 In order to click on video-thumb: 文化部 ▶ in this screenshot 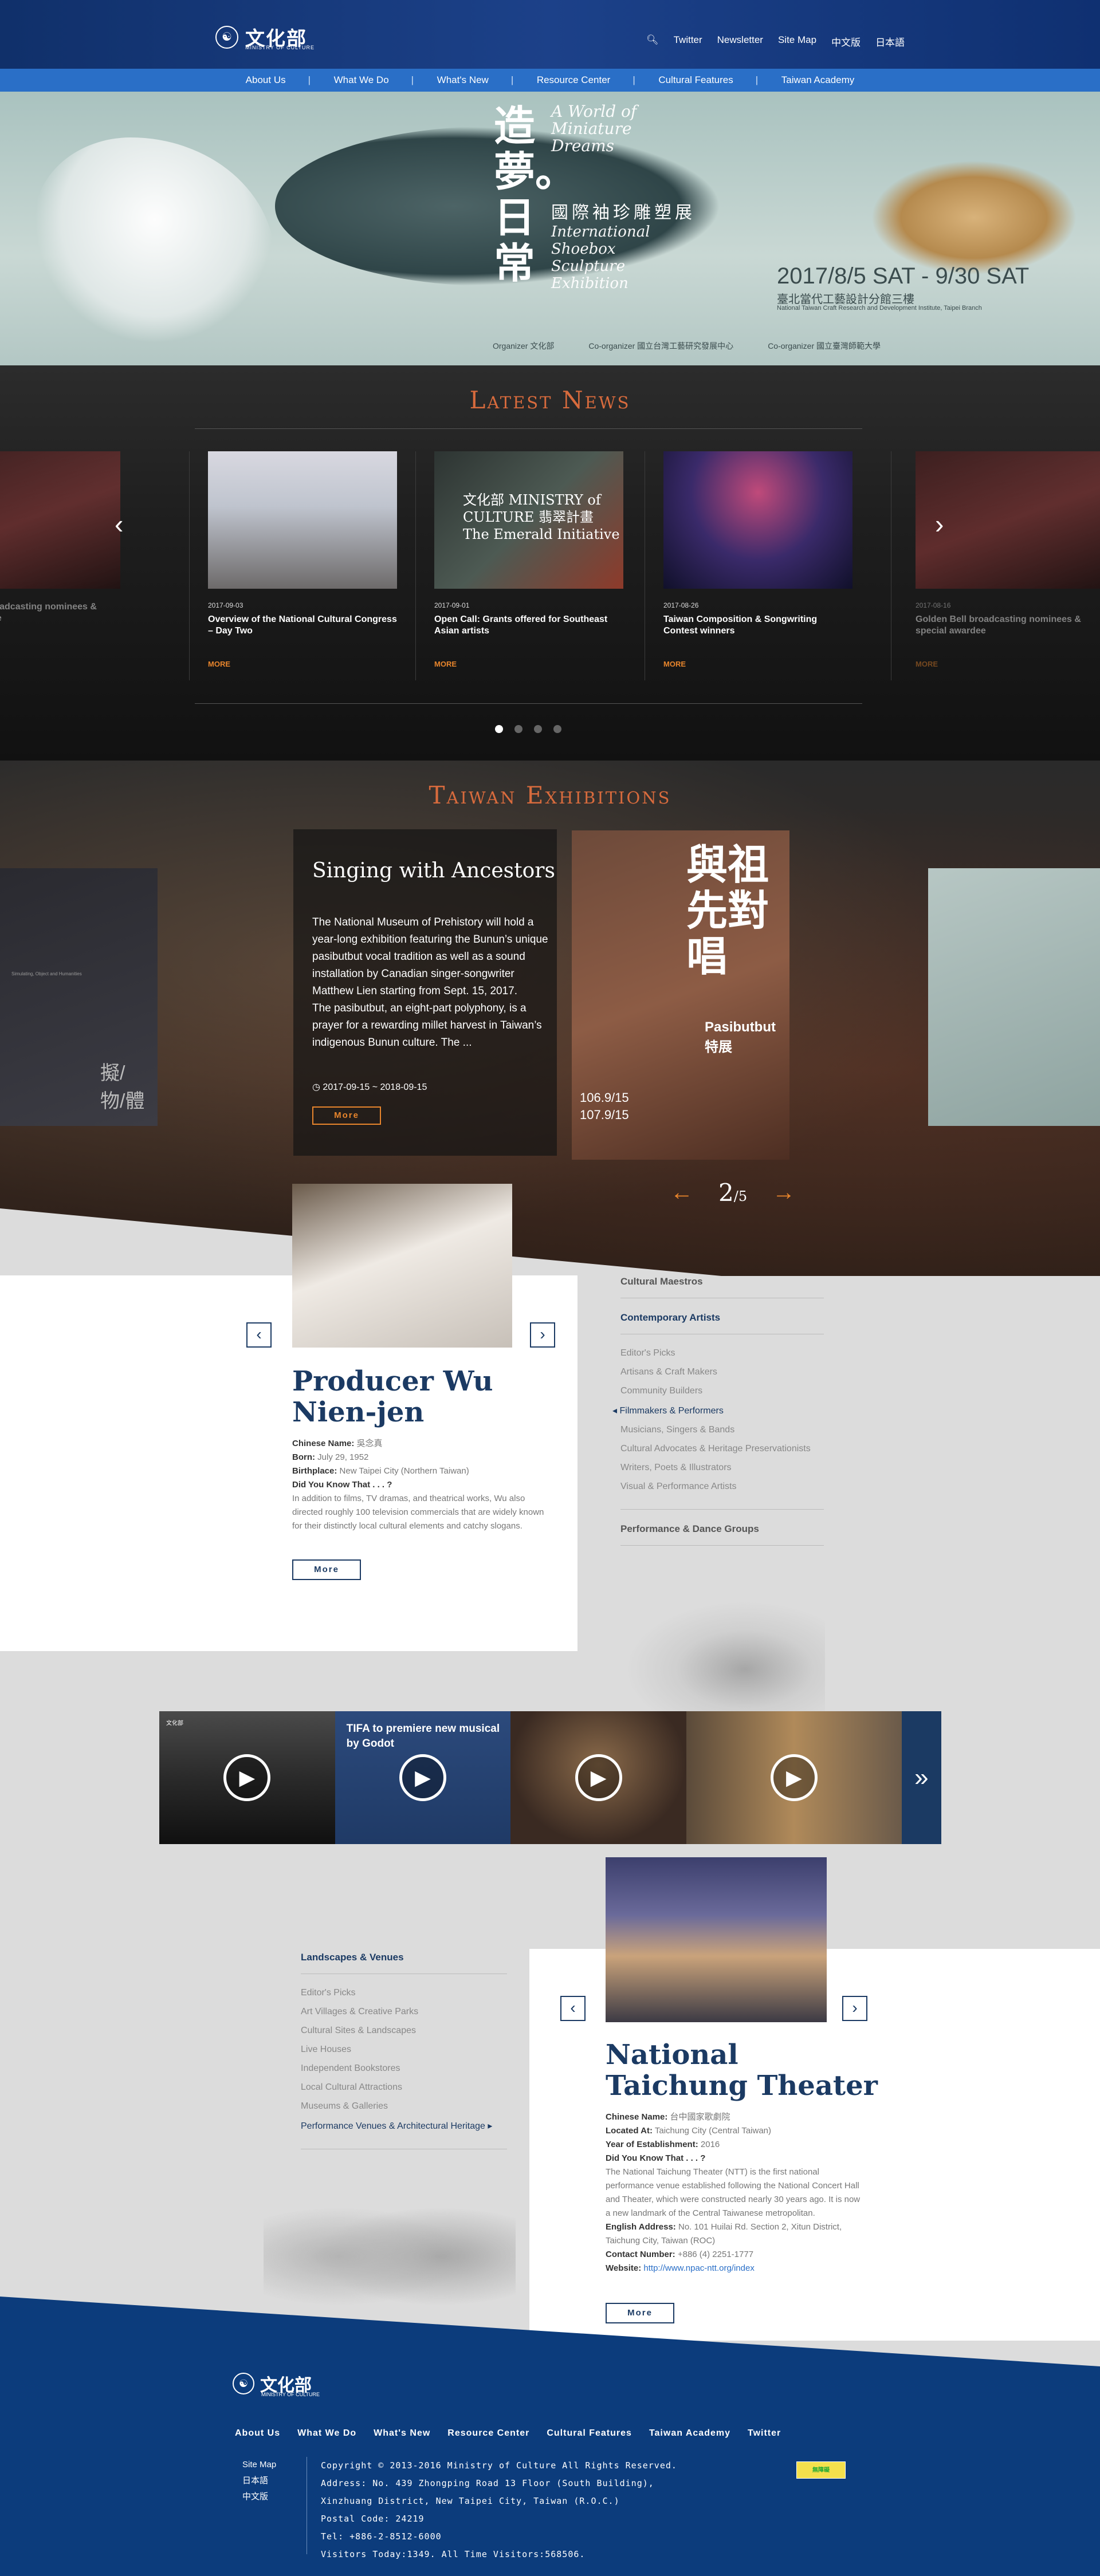, I will do `click(247, 1778)`.